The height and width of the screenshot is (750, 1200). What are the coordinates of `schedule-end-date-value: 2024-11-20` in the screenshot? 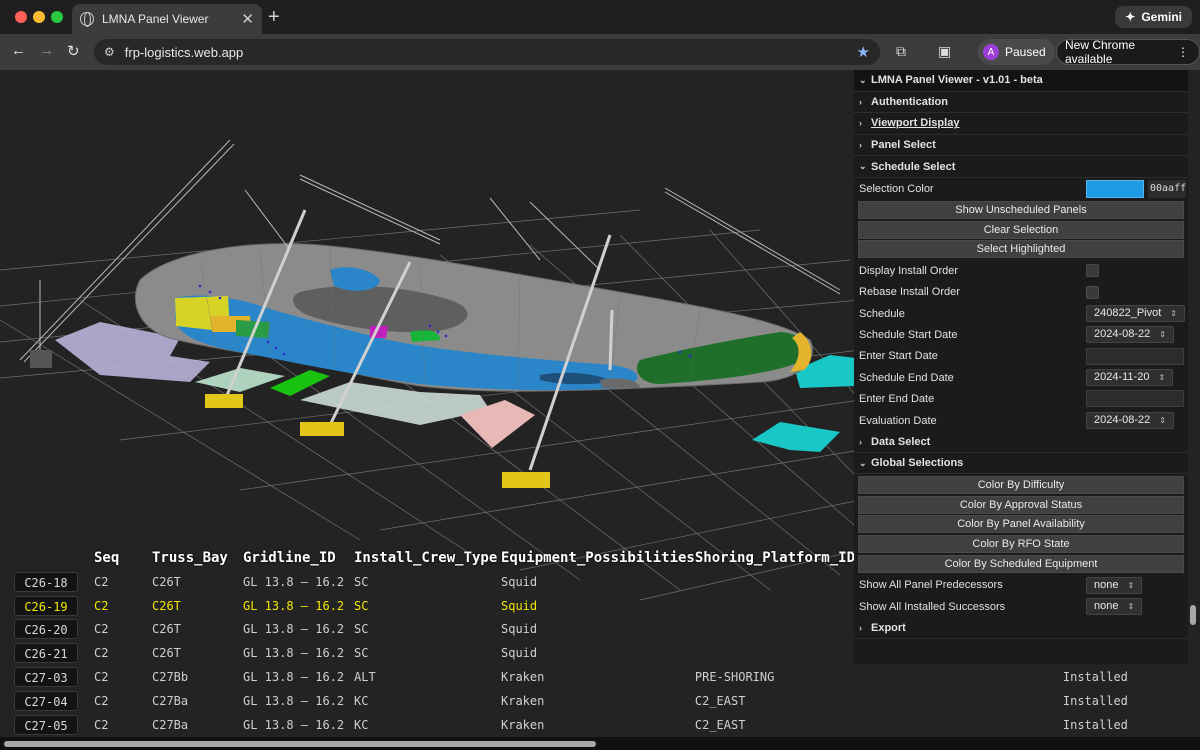 It's located at (1122, 377).